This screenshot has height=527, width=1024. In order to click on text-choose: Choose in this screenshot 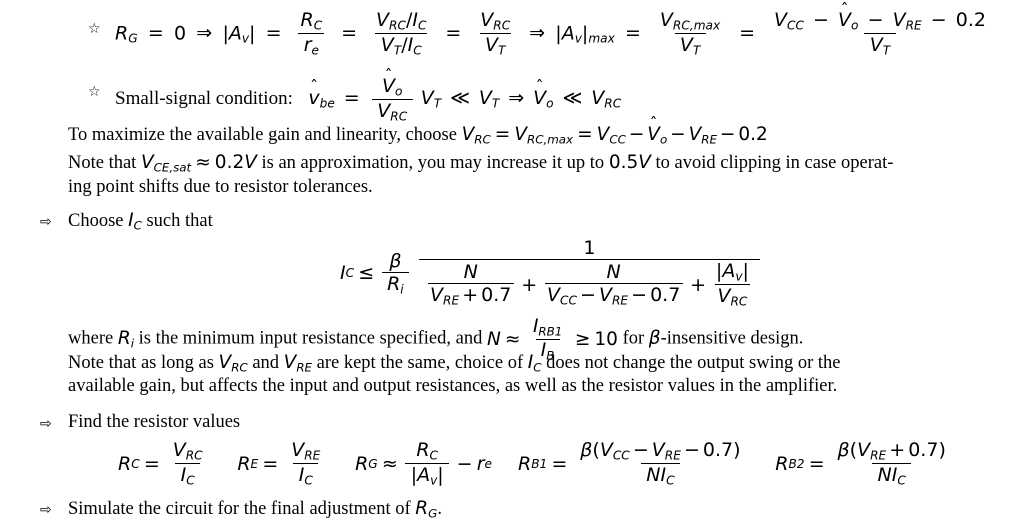, I will do `click(98, 221)`.